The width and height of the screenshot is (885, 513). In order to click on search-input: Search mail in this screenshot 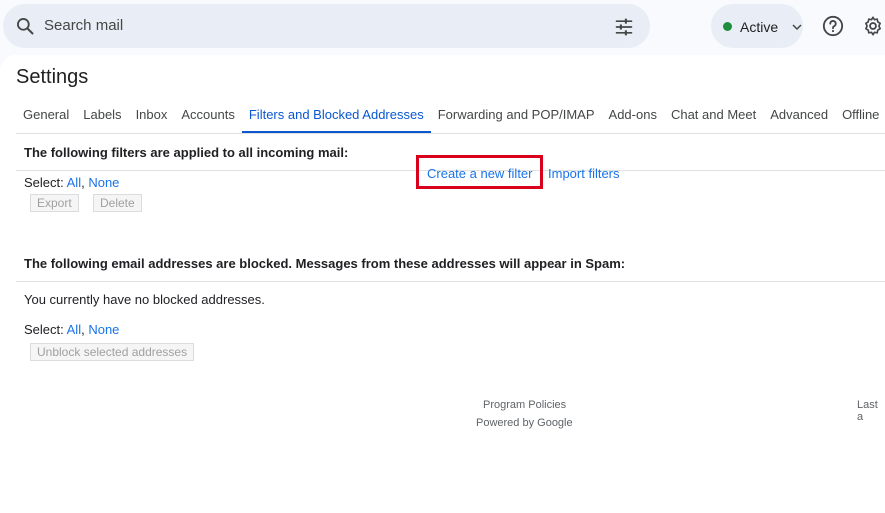, I will do `click(83, 25)`.